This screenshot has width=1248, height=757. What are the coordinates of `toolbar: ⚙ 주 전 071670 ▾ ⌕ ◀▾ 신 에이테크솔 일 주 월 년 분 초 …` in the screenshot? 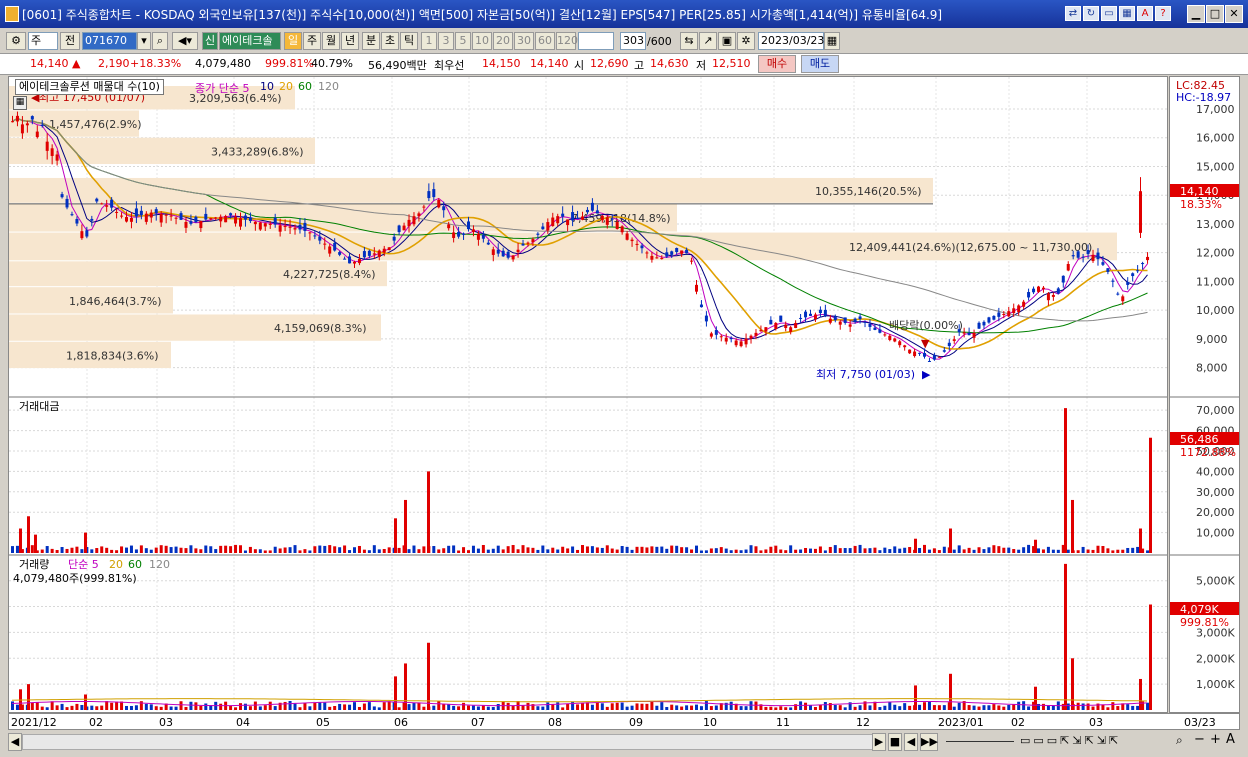 It's located at (624, 41).